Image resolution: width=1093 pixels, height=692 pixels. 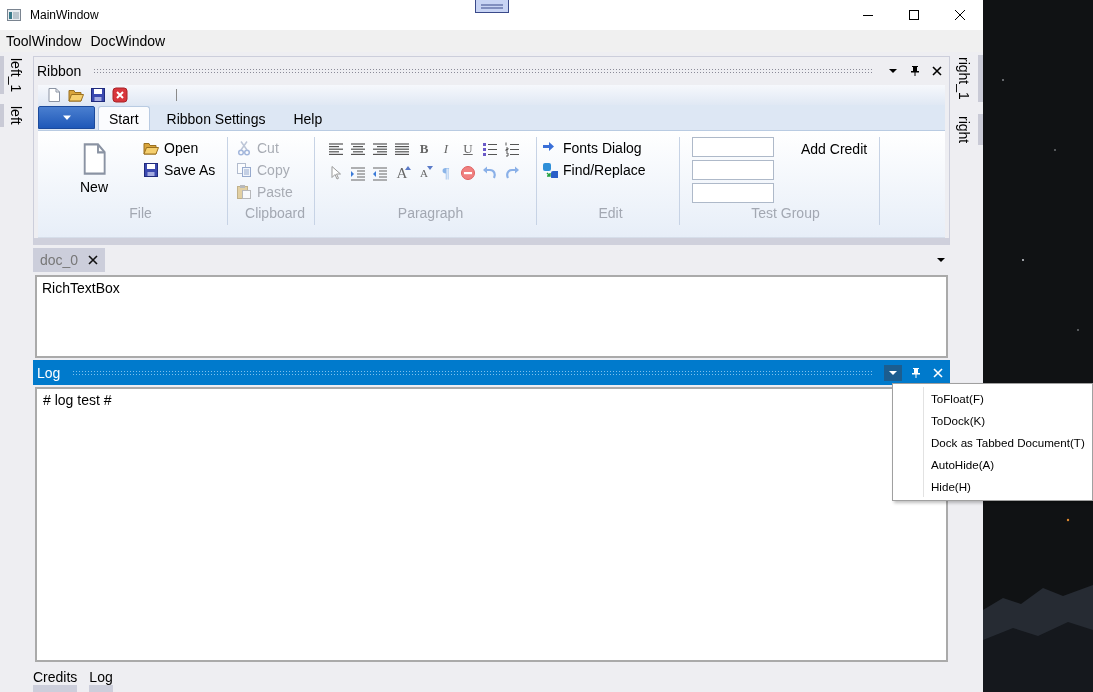 What do you see at coordinates (59, 71) in the screenshot?
I see `pane-title: Ribbon` at bounding box center [59, 71].